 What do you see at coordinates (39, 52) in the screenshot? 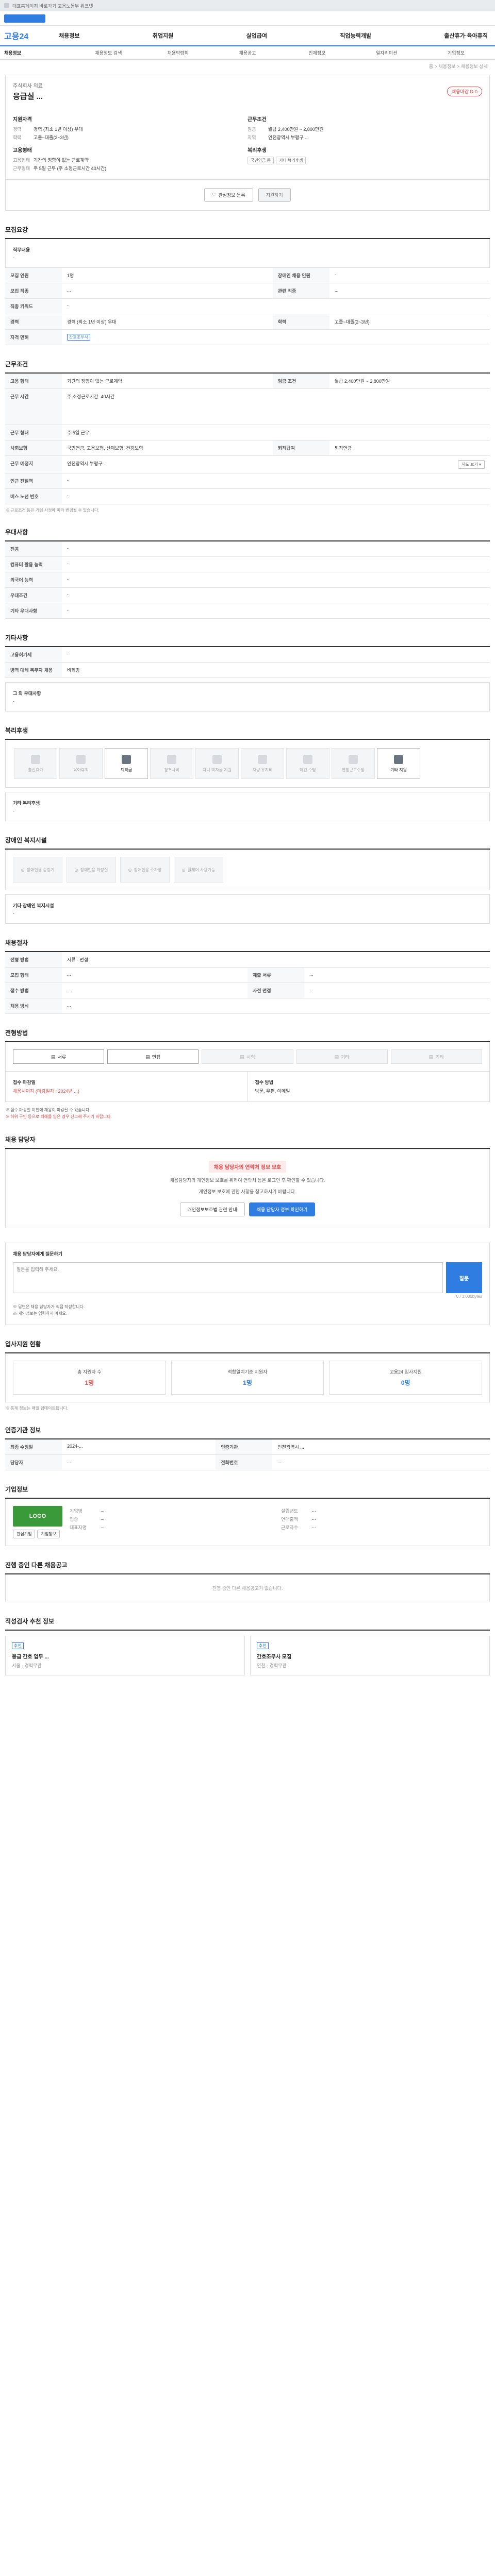
I see `subnav-item: 채용정보` at bounding box center [39, 52].